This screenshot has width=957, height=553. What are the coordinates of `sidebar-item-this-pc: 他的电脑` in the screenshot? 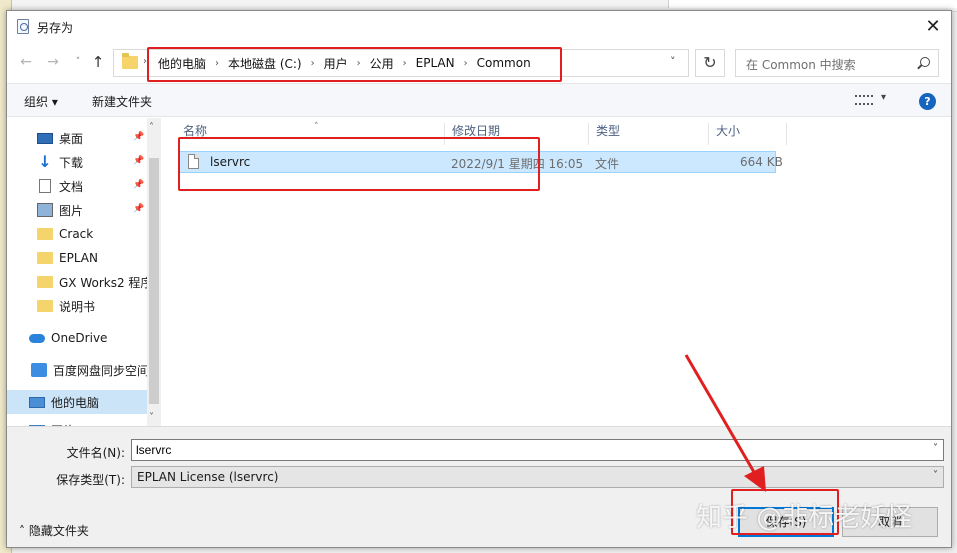 It's located at (77, 402).